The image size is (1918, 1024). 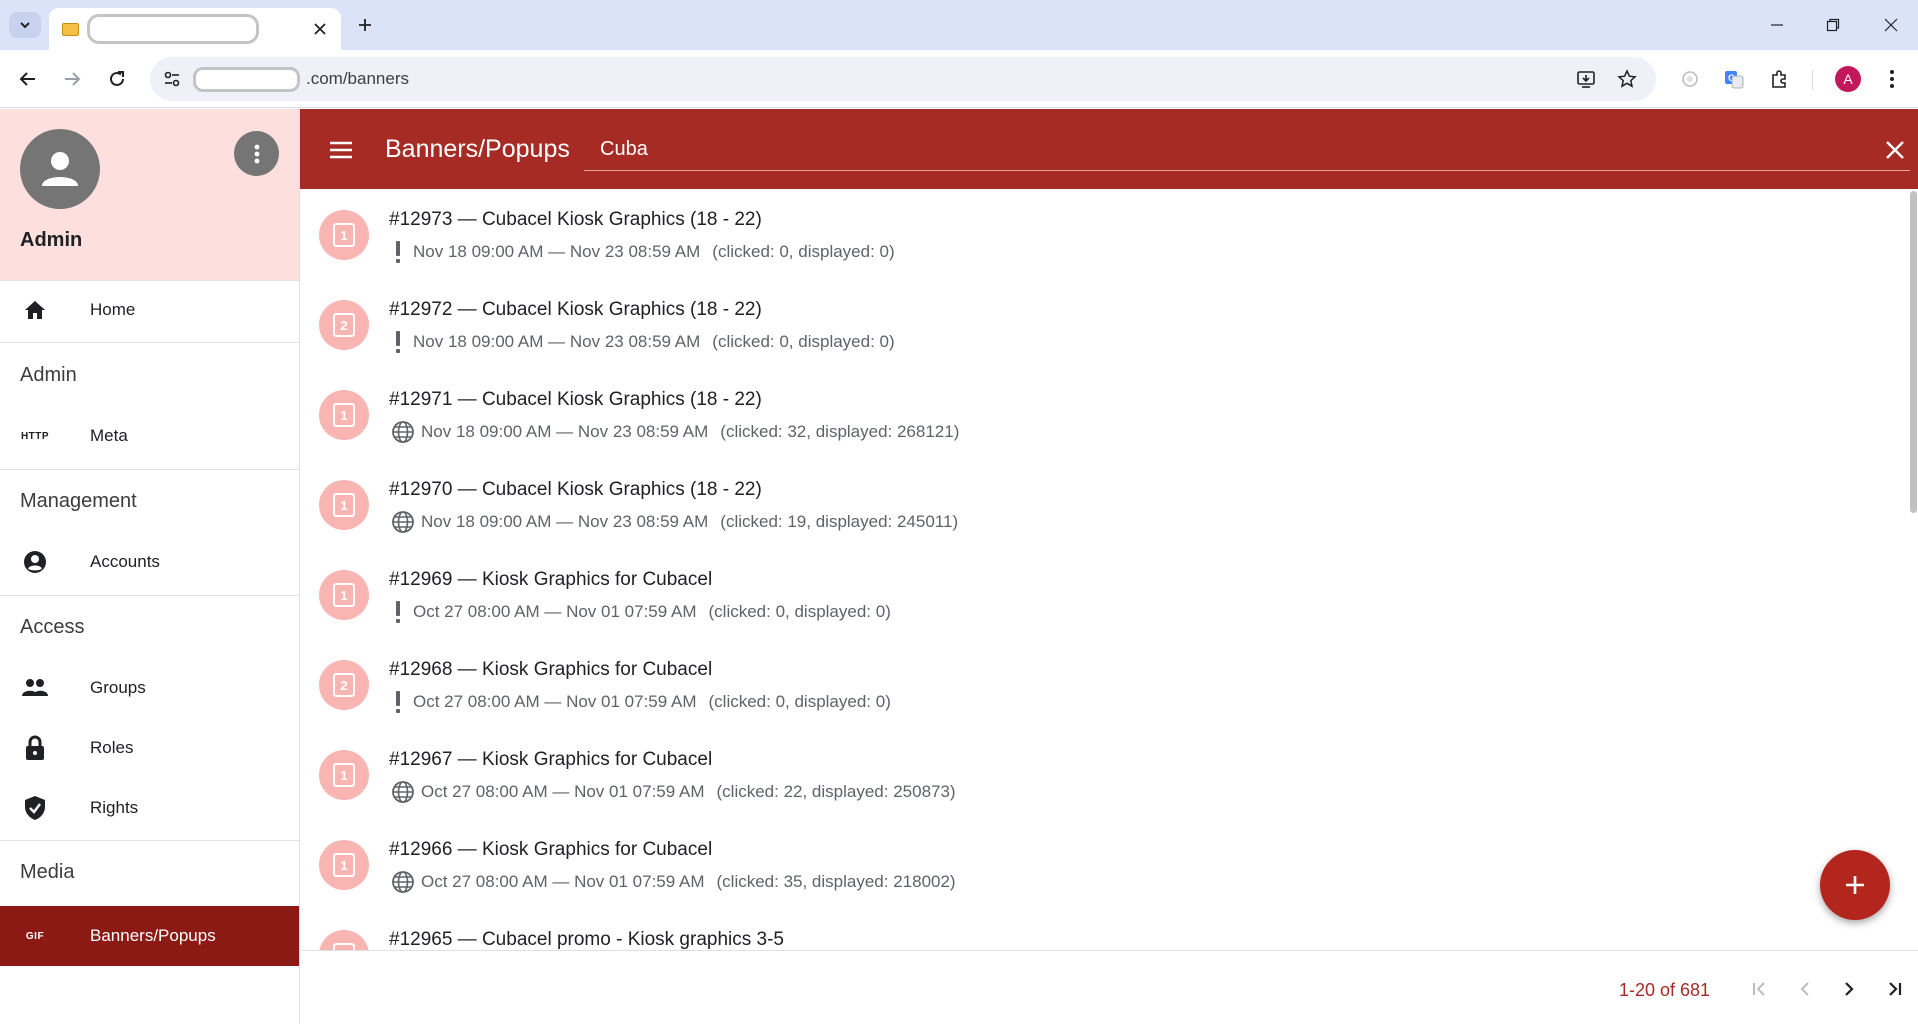 I want to click on last-page-button, so click(x=1894, y=989).